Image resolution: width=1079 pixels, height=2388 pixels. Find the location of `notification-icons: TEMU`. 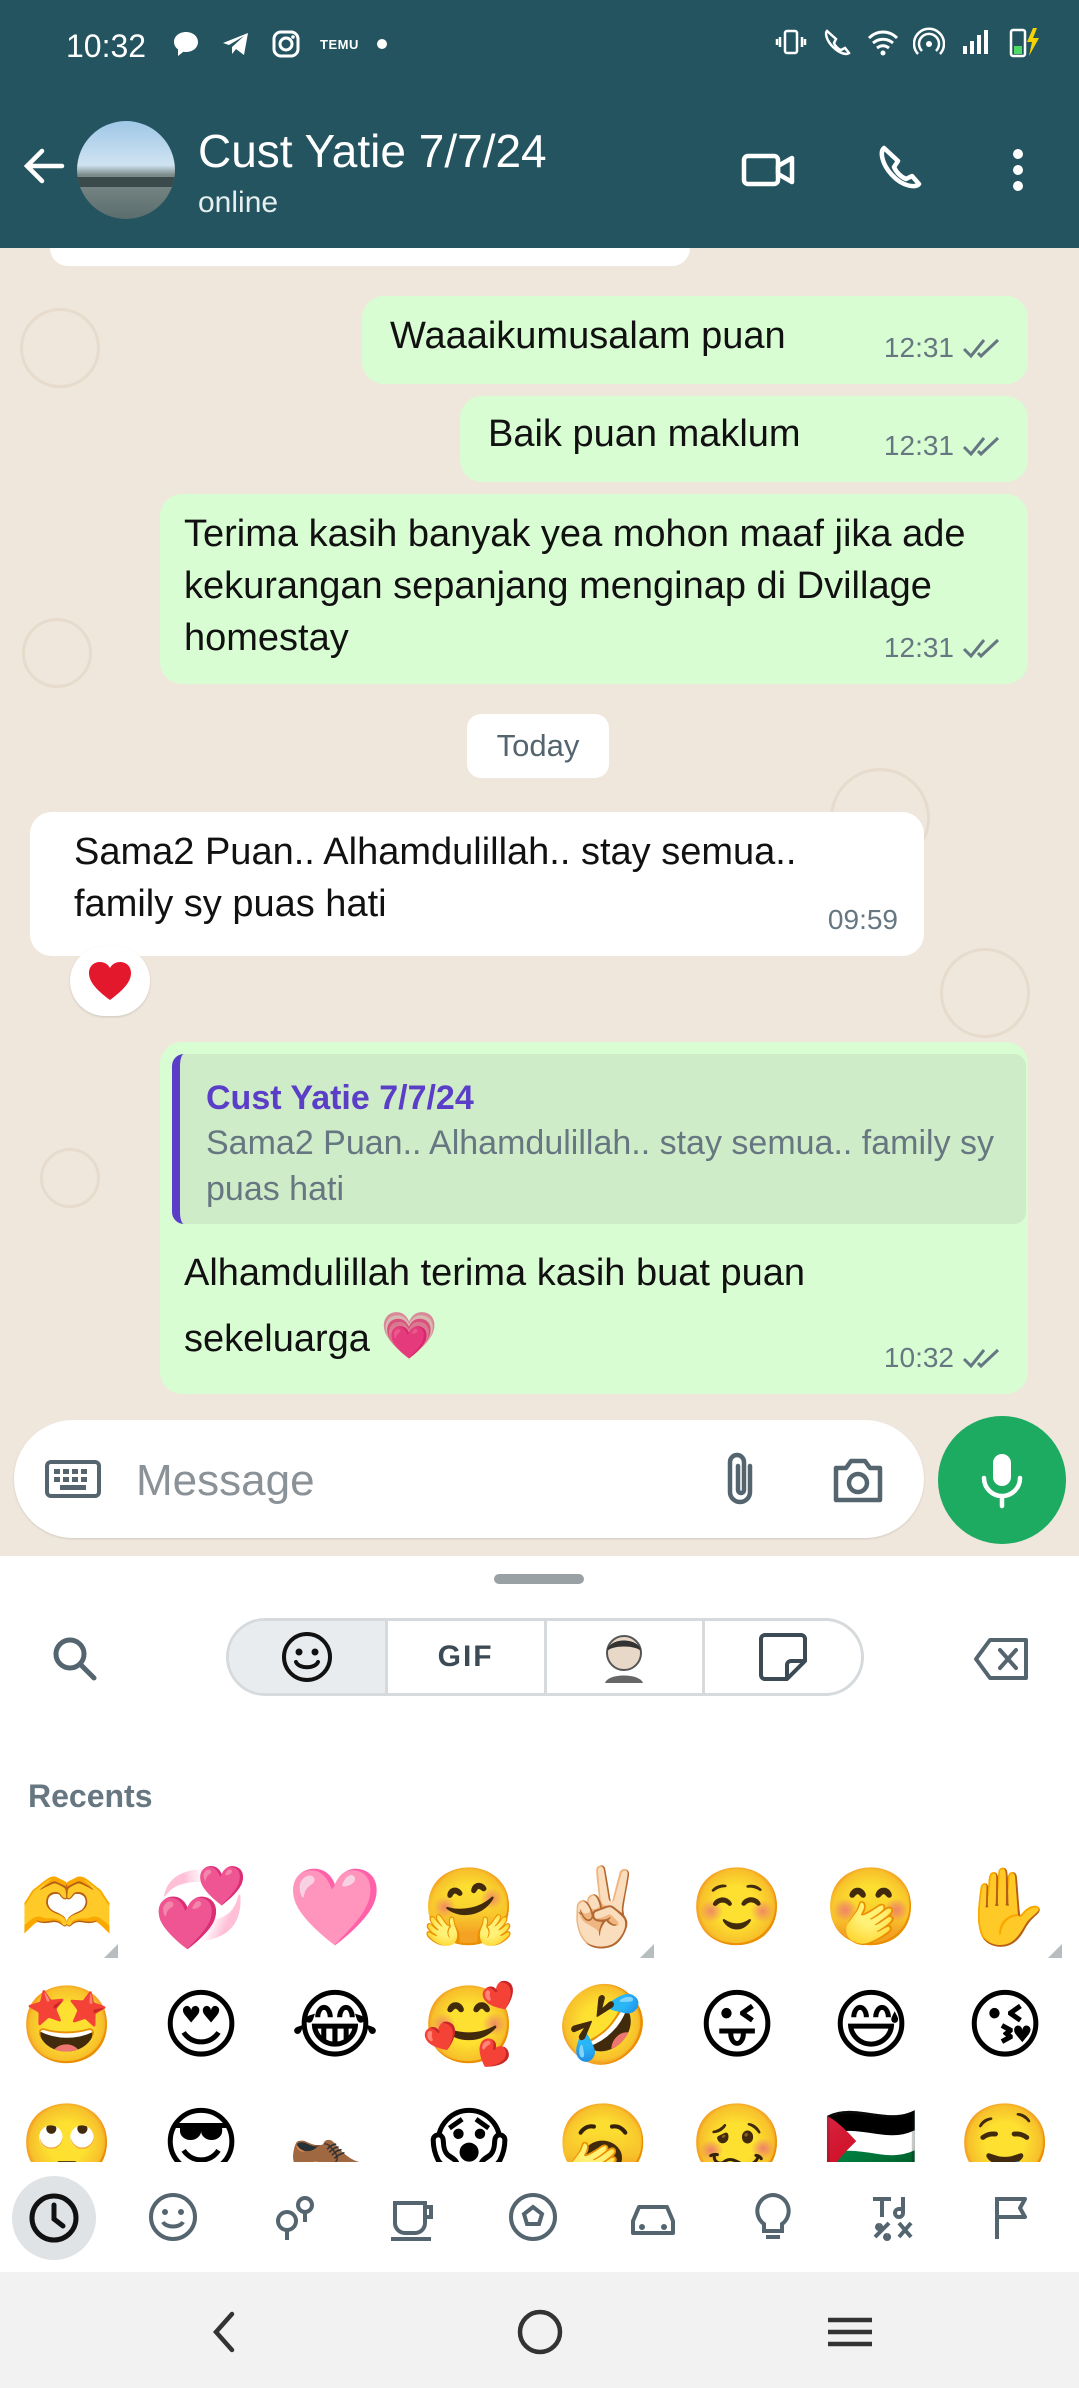

notification-icons: TEMU is located at coordinates (278, 44).